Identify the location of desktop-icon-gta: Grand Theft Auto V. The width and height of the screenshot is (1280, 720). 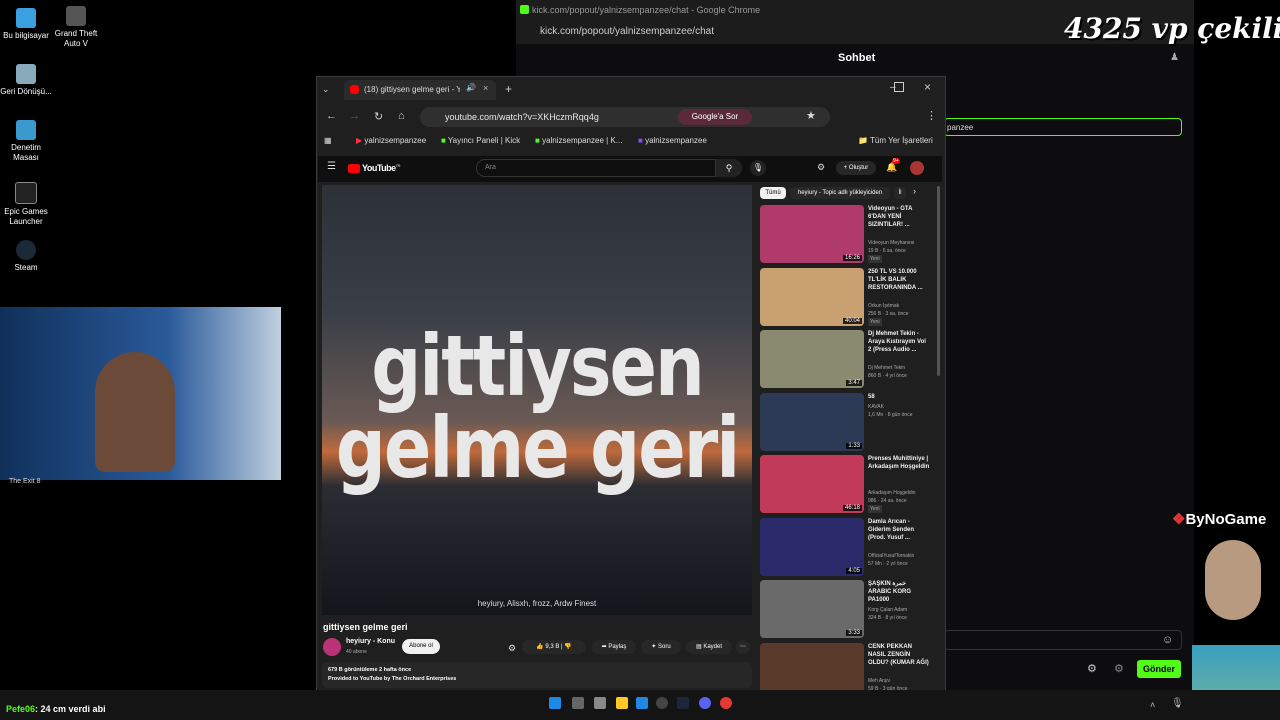
(76, 27).